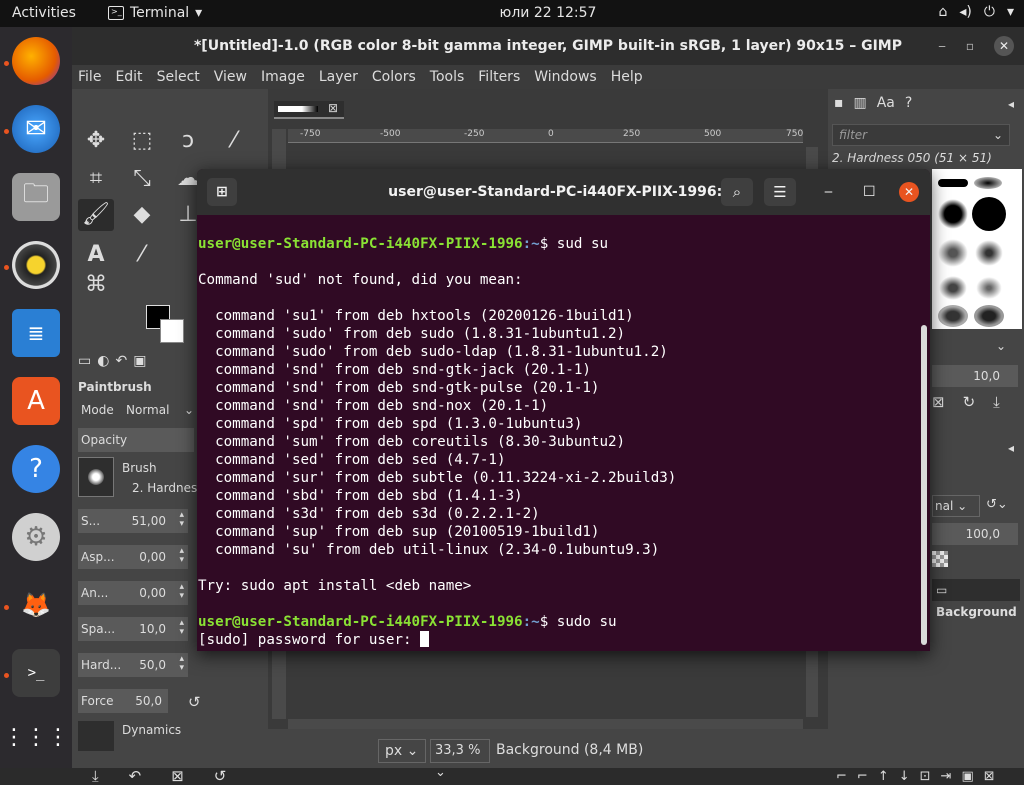  Describe the element at coordinates (188, 141) in the screenshot. I see `lasso-tool-icon: ↄ` at that location.